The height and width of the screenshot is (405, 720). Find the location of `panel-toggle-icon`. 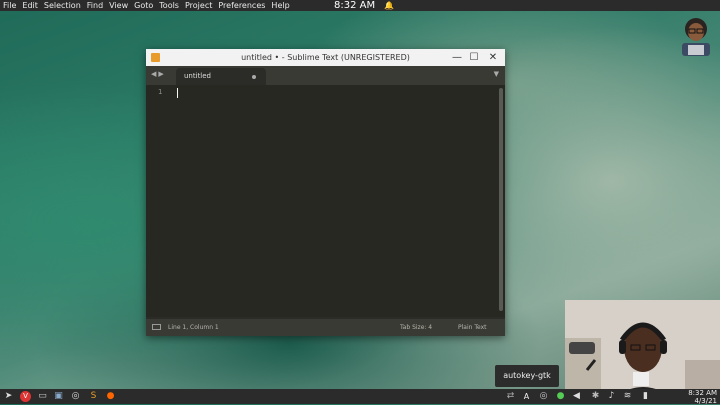

panel-toggle-icon is located at coordinates (156, 327).